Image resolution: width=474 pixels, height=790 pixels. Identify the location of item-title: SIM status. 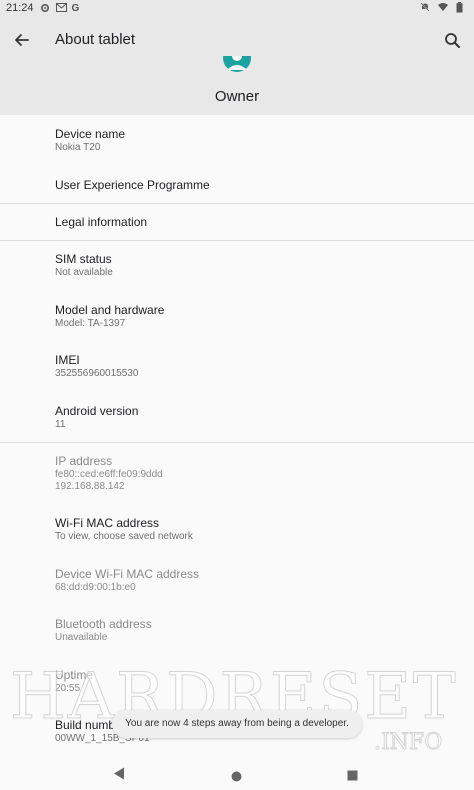
(83, 259).